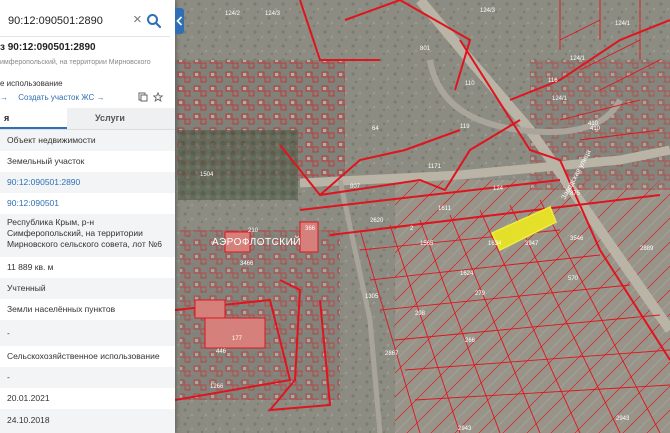 The image size is (670, 433). What do you see at coordinates (256, 241) in the screenshot?
I see `area-name-label: АЭРОФЛОТСКИЙ` at bounding box center [256, 241].